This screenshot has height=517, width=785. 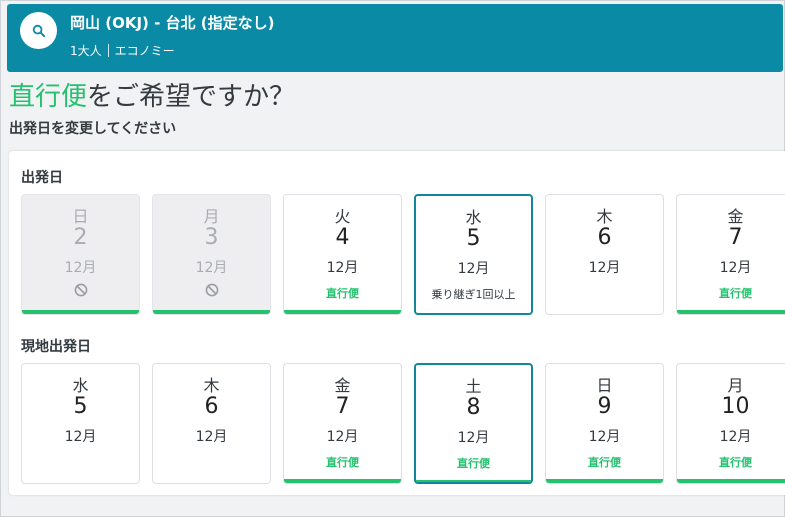 What do you see at coordinates (473, 294) in the screenshot?
I see `connection-tag: 乗り継ぎ1回以上` at bounding box center [473, 294].